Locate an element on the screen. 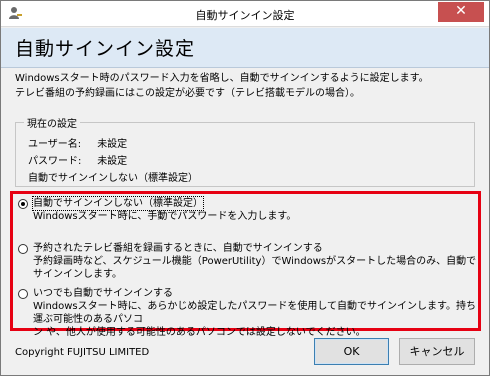 This screenshot has width=490, height=376. description-line: テレビ番組の予約録画にはこの設定が必要です（テレビ搭載モデルの場合）。 is located at coordinates (187, 93).